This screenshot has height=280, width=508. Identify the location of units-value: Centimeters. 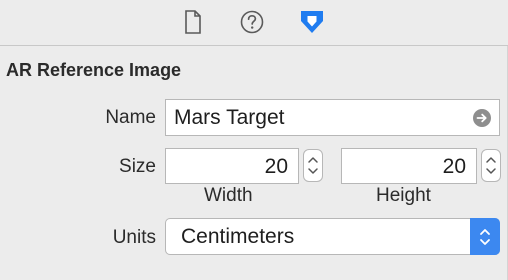
(238, 236).